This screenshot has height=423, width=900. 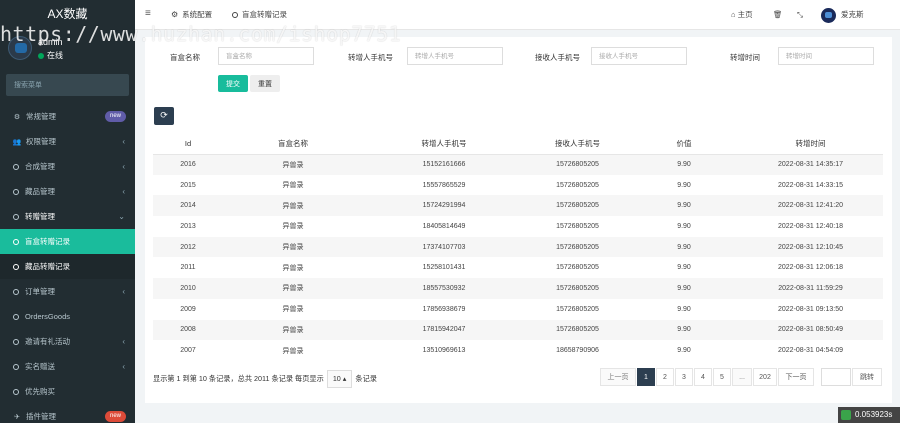 What do you see at coordinates (67, 413) in the screenshot?
I see `sidebar-item-plugins: ✈ 插件管理 new` at bounding box center [67, 413].